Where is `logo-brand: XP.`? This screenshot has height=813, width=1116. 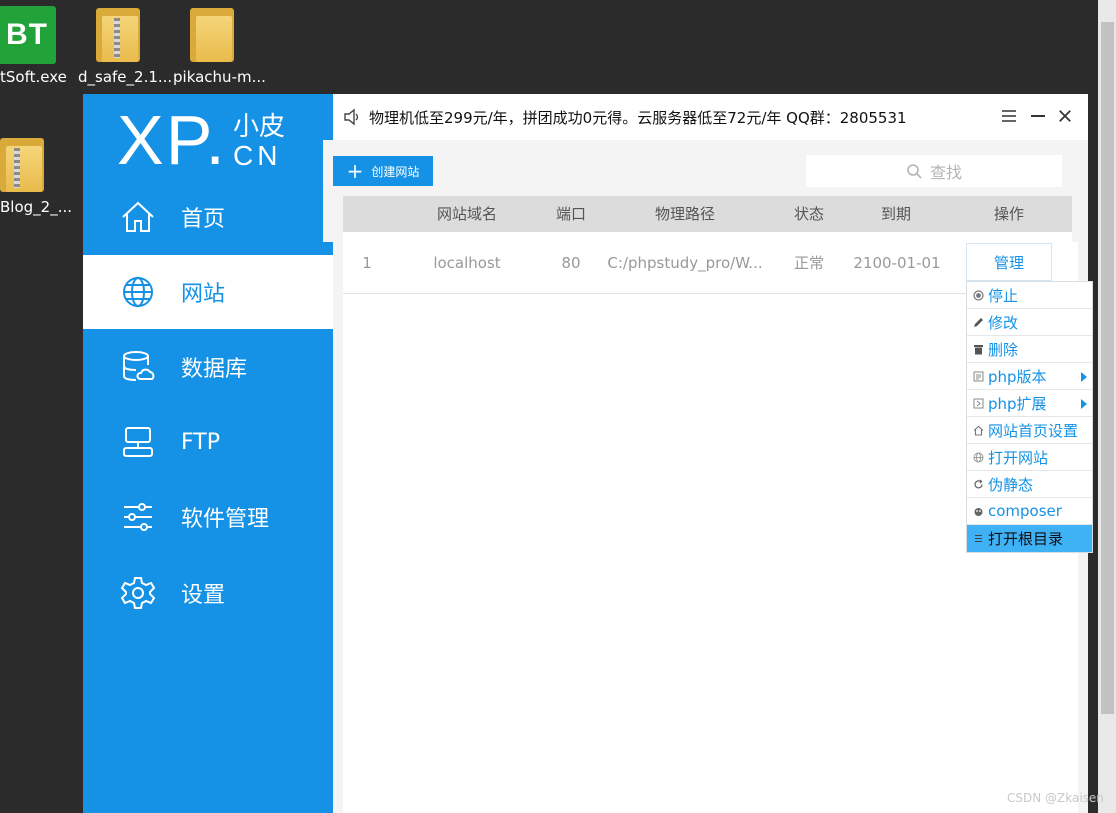
logo-brand: XP. is located at coordinates (172, 140).